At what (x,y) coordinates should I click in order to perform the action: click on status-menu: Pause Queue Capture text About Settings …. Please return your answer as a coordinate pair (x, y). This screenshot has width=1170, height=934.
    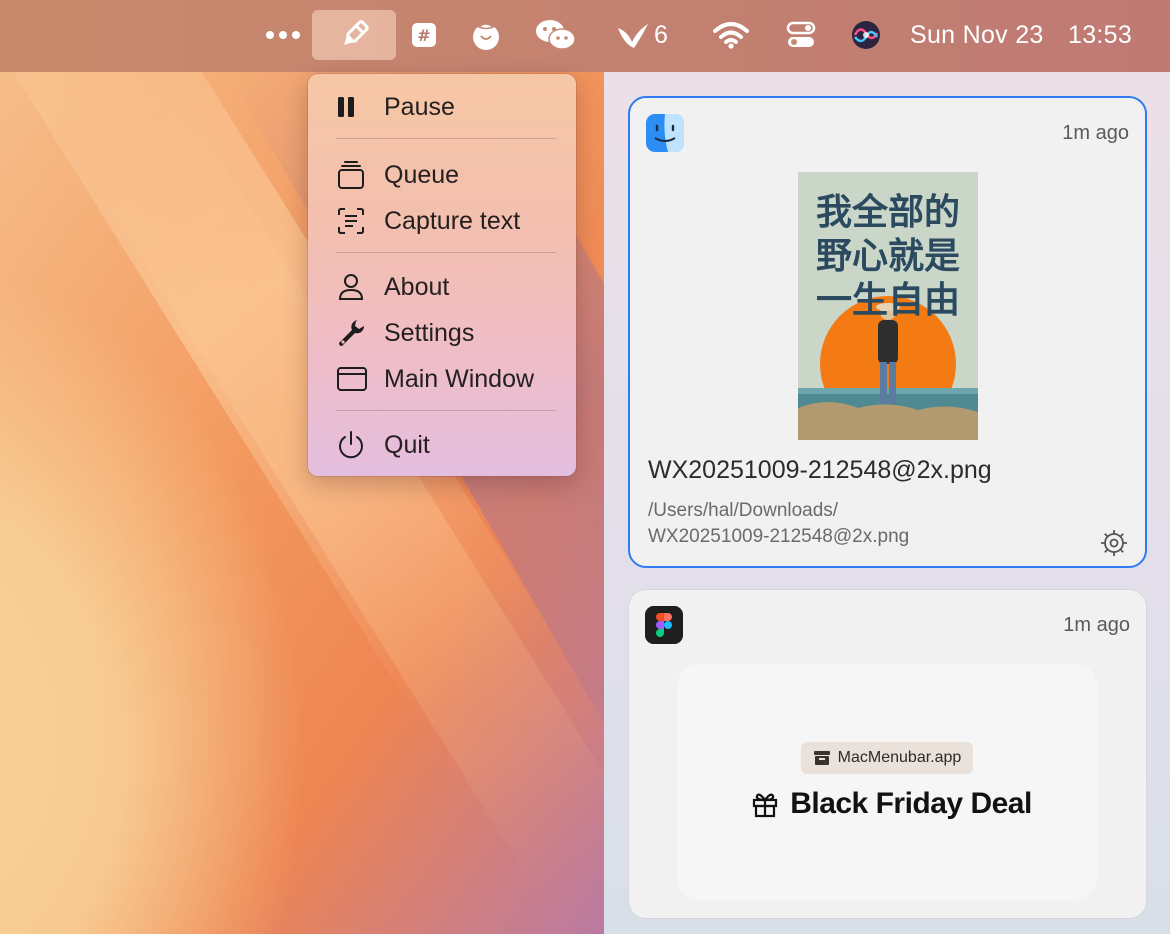
    Looking at the image, I should click on (442, 275).